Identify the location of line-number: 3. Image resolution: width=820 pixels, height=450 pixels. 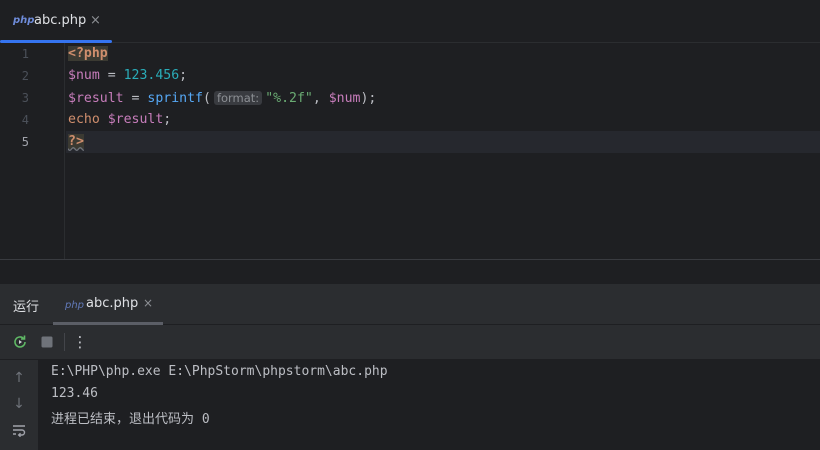
(25, 98).